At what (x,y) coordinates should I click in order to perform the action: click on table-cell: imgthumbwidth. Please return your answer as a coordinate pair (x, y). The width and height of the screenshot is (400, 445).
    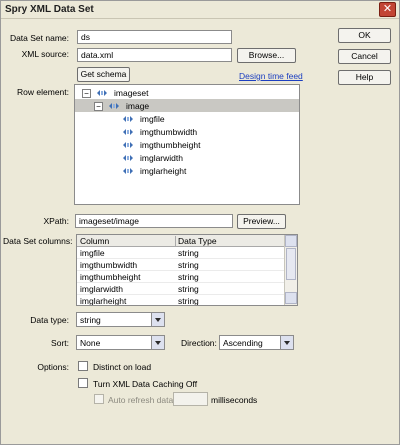
    Looking at the image, I should click on (109, 265).